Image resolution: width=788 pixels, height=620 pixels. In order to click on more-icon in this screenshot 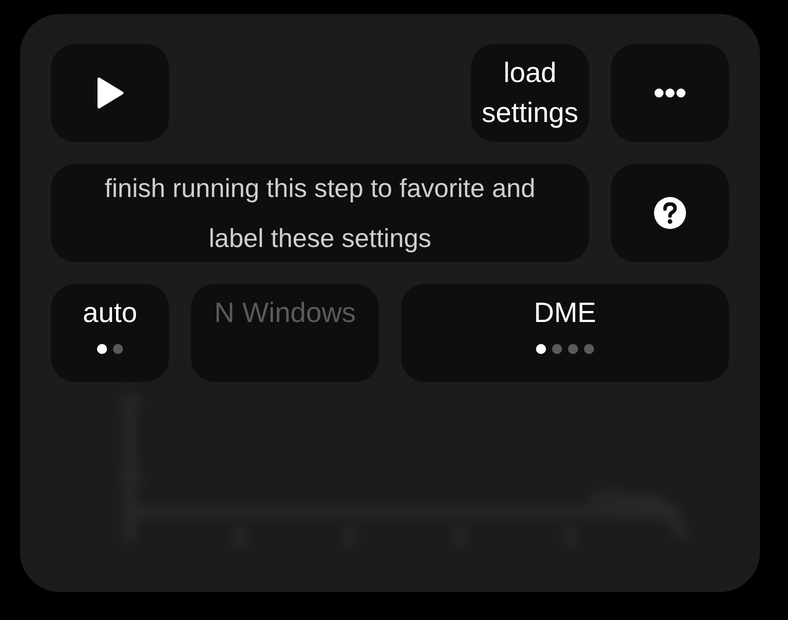, I will do `click(670, 93)`.